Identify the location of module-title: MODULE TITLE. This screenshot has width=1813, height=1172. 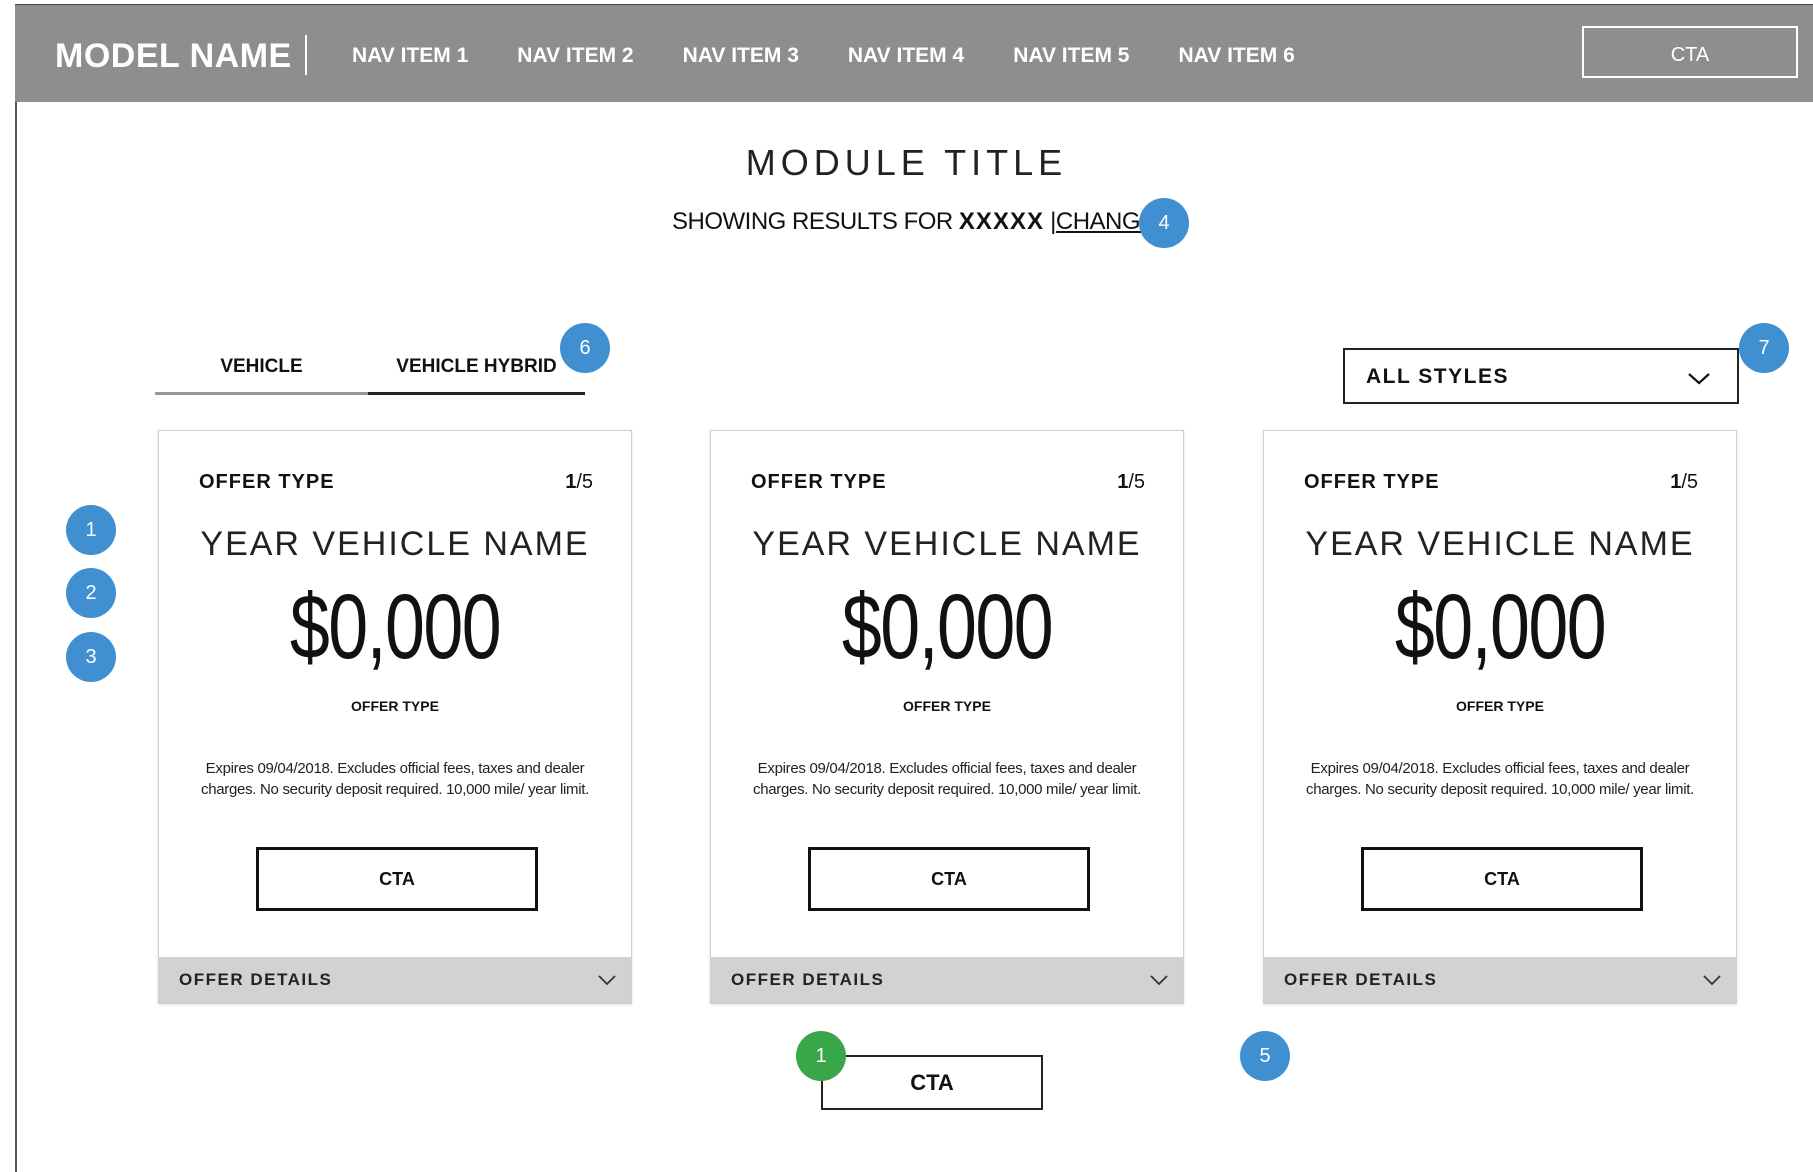
(906, 162).